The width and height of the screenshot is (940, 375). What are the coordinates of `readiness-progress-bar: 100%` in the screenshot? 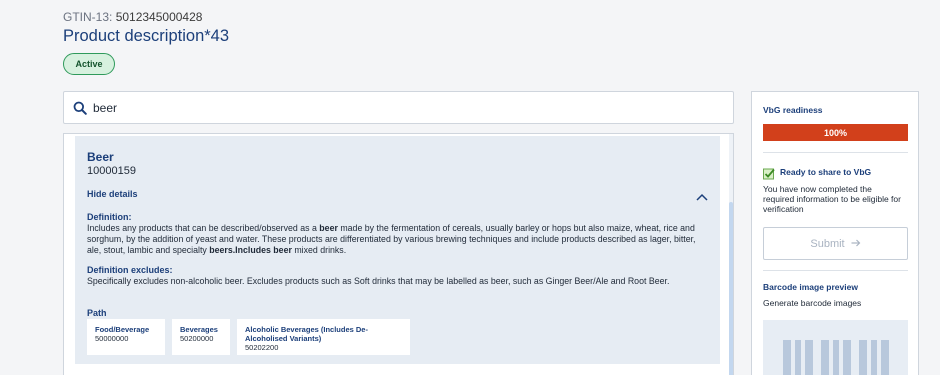 It's located at (835, 132).